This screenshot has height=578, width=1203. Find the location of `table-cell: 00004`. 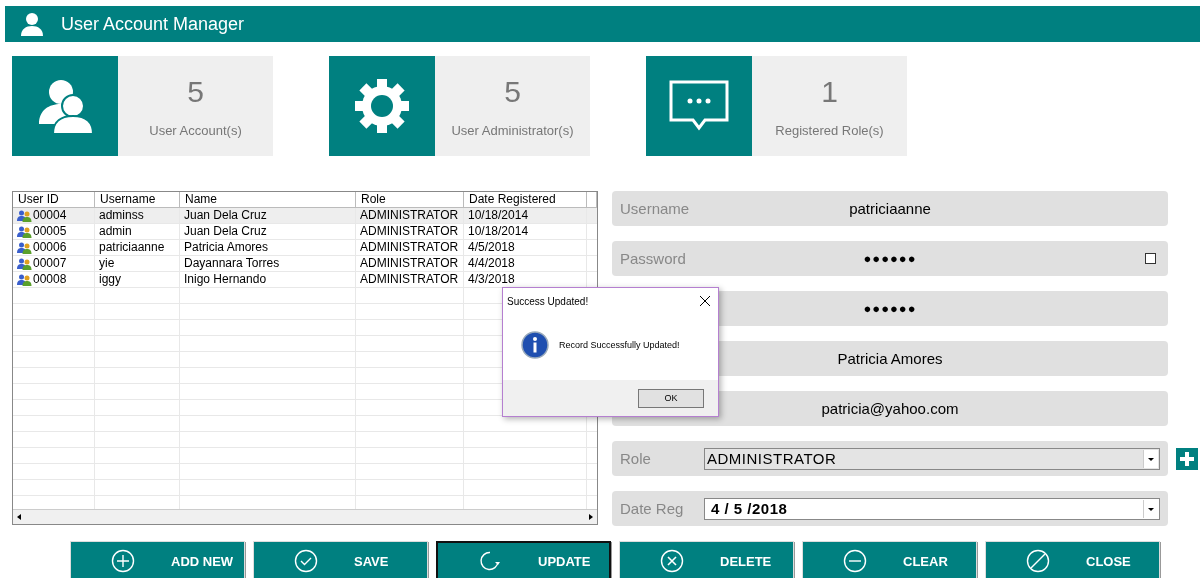

table-cell: 00004 is located at coordinates (50, 215).